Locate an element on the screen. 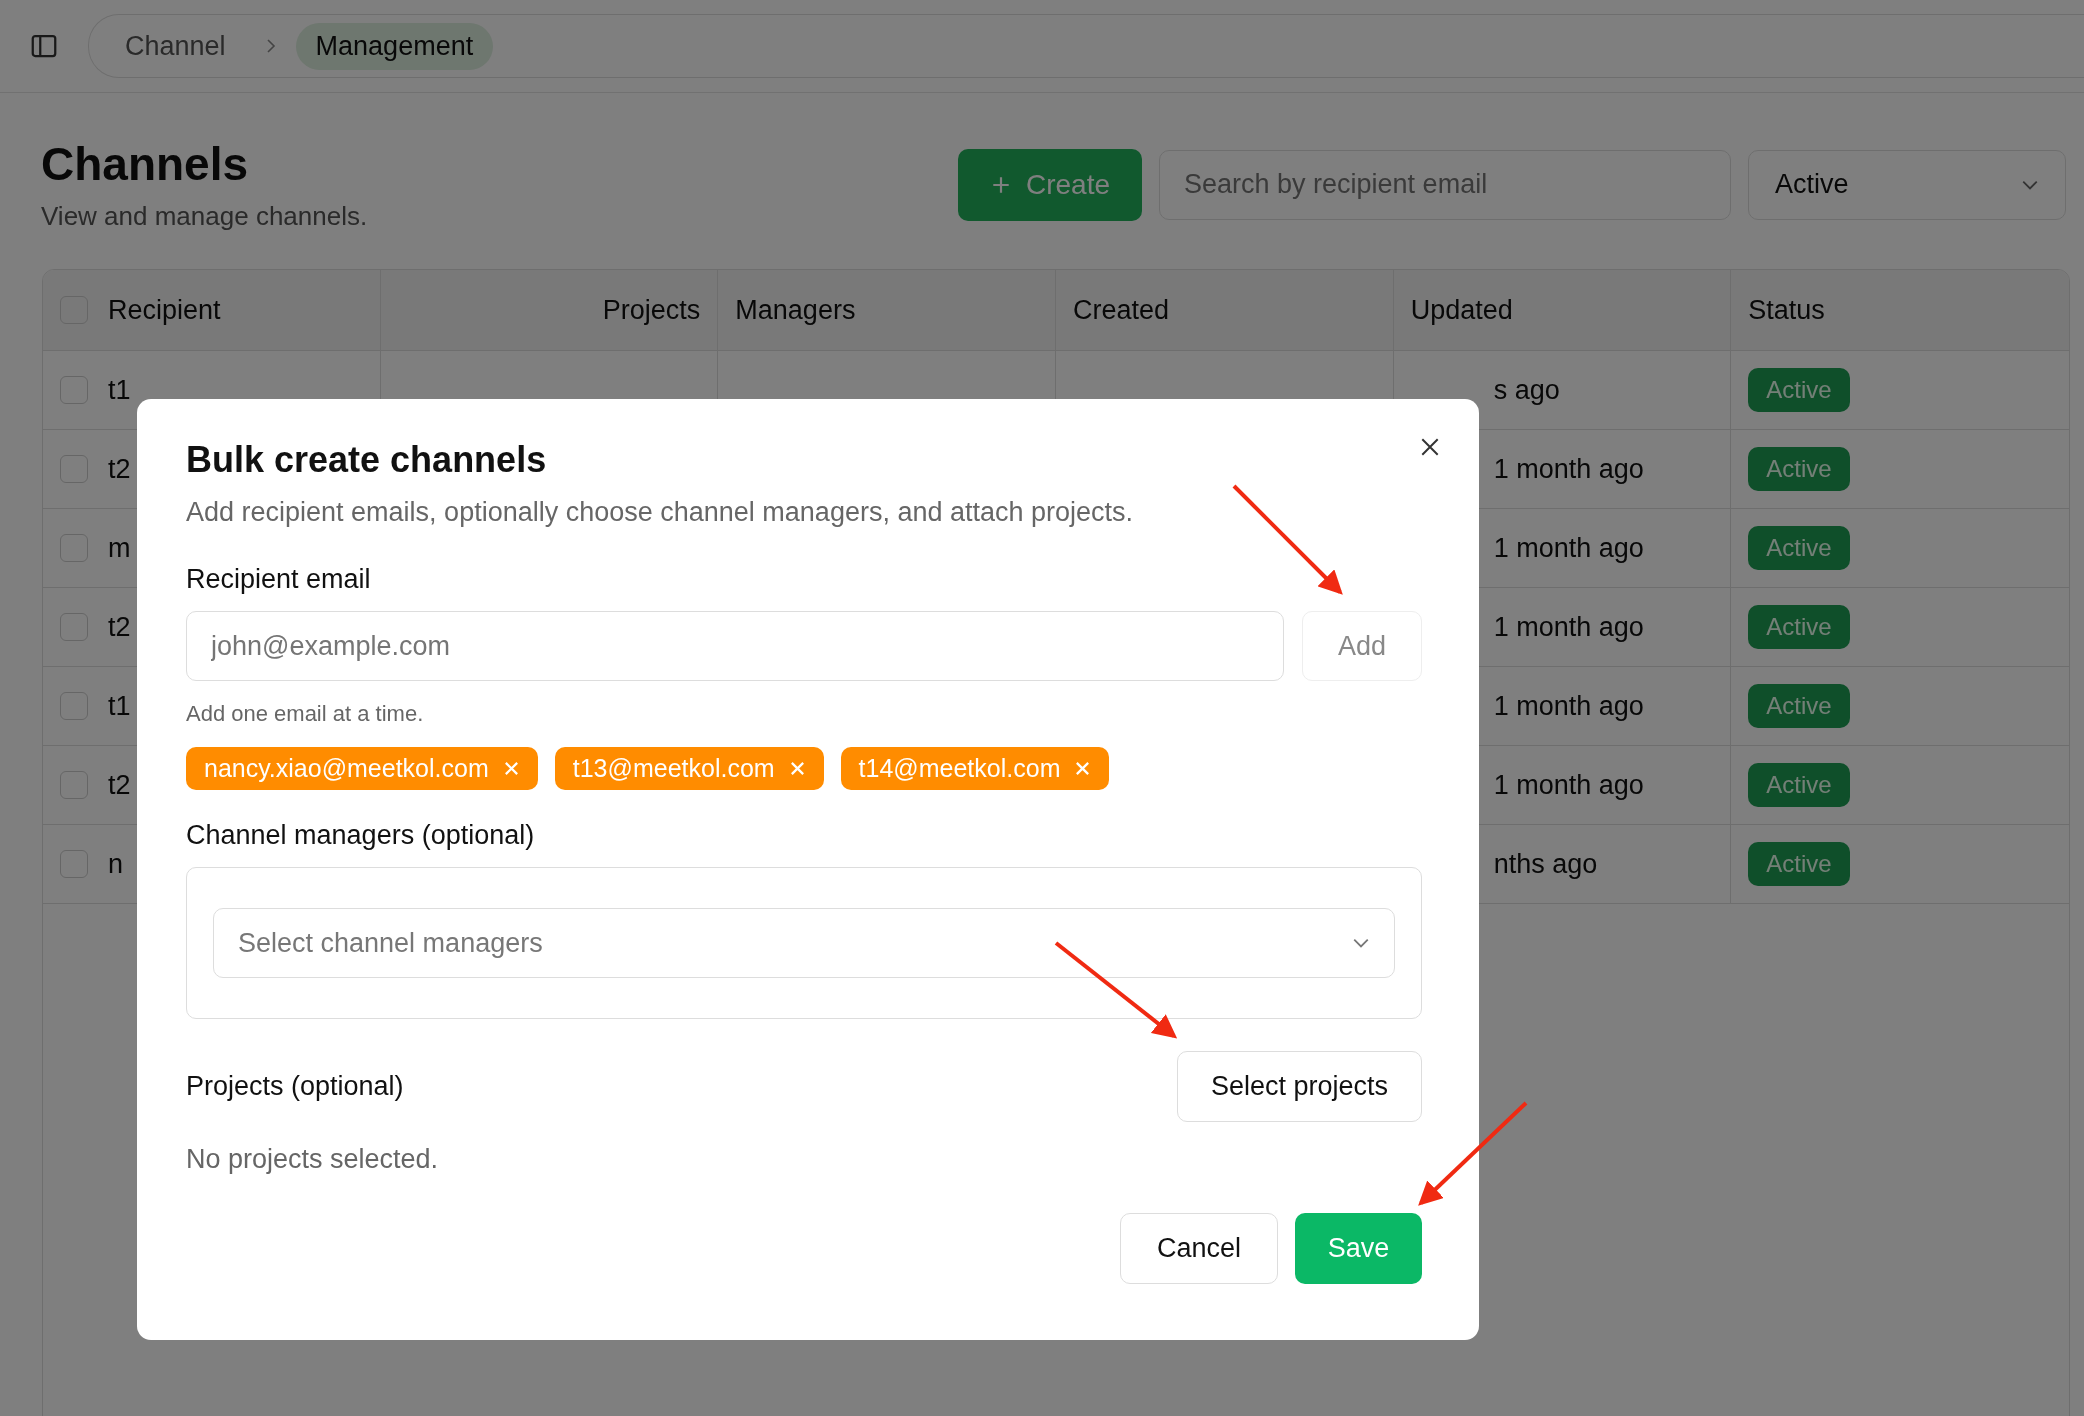 The image size is (2084, 1416). empty-state-text: No projects selected. is located at coordinates (313, 1159).